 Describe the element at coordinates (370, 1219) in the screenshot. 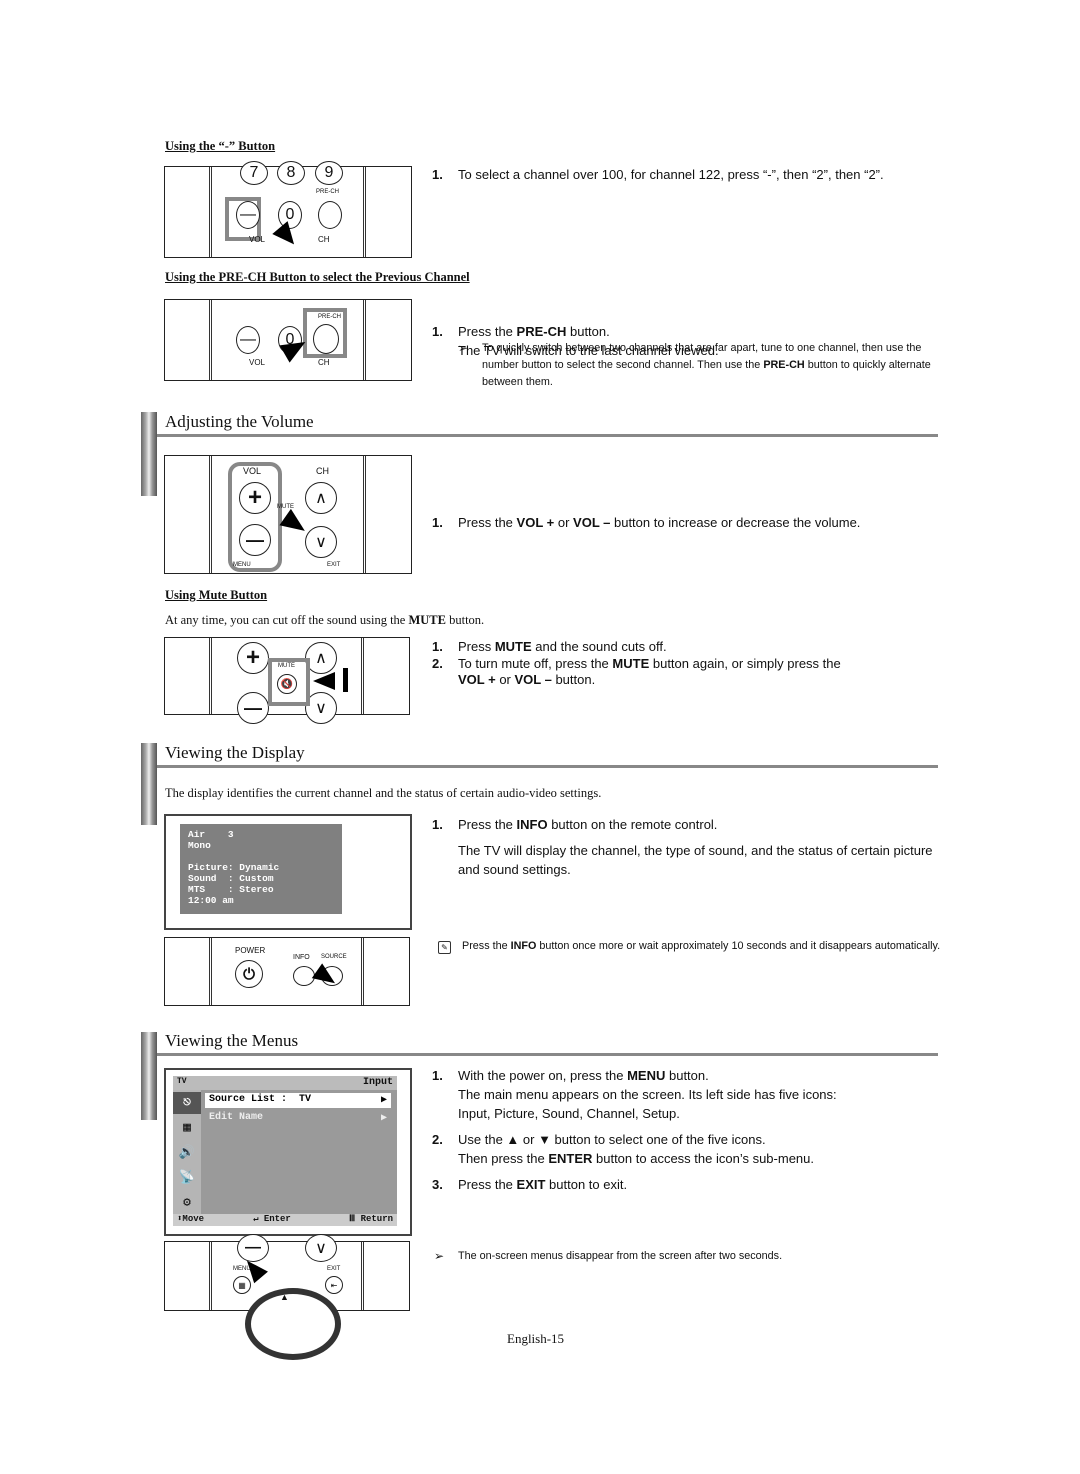

I see `return-hint: Ⅲ Return` at that location.